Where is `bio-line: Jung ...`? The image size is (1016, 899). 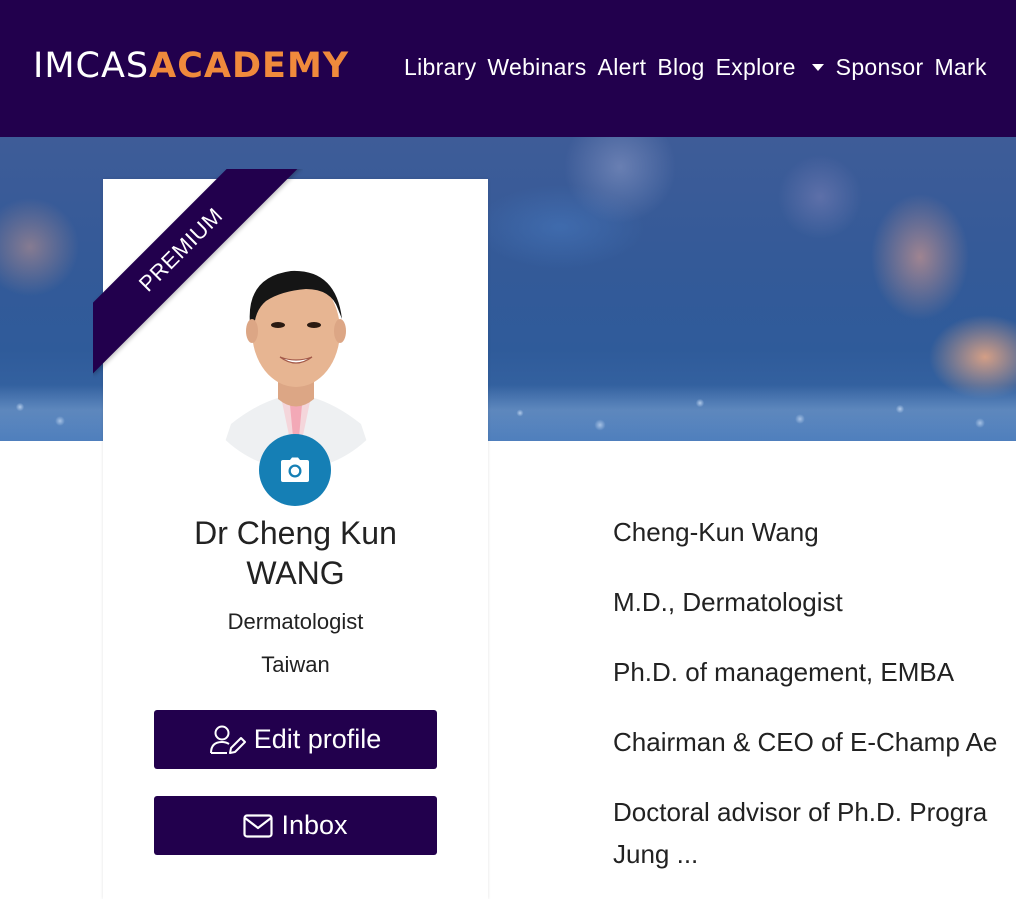
bio-line: Jung ... is located at coordinates (656, 854).